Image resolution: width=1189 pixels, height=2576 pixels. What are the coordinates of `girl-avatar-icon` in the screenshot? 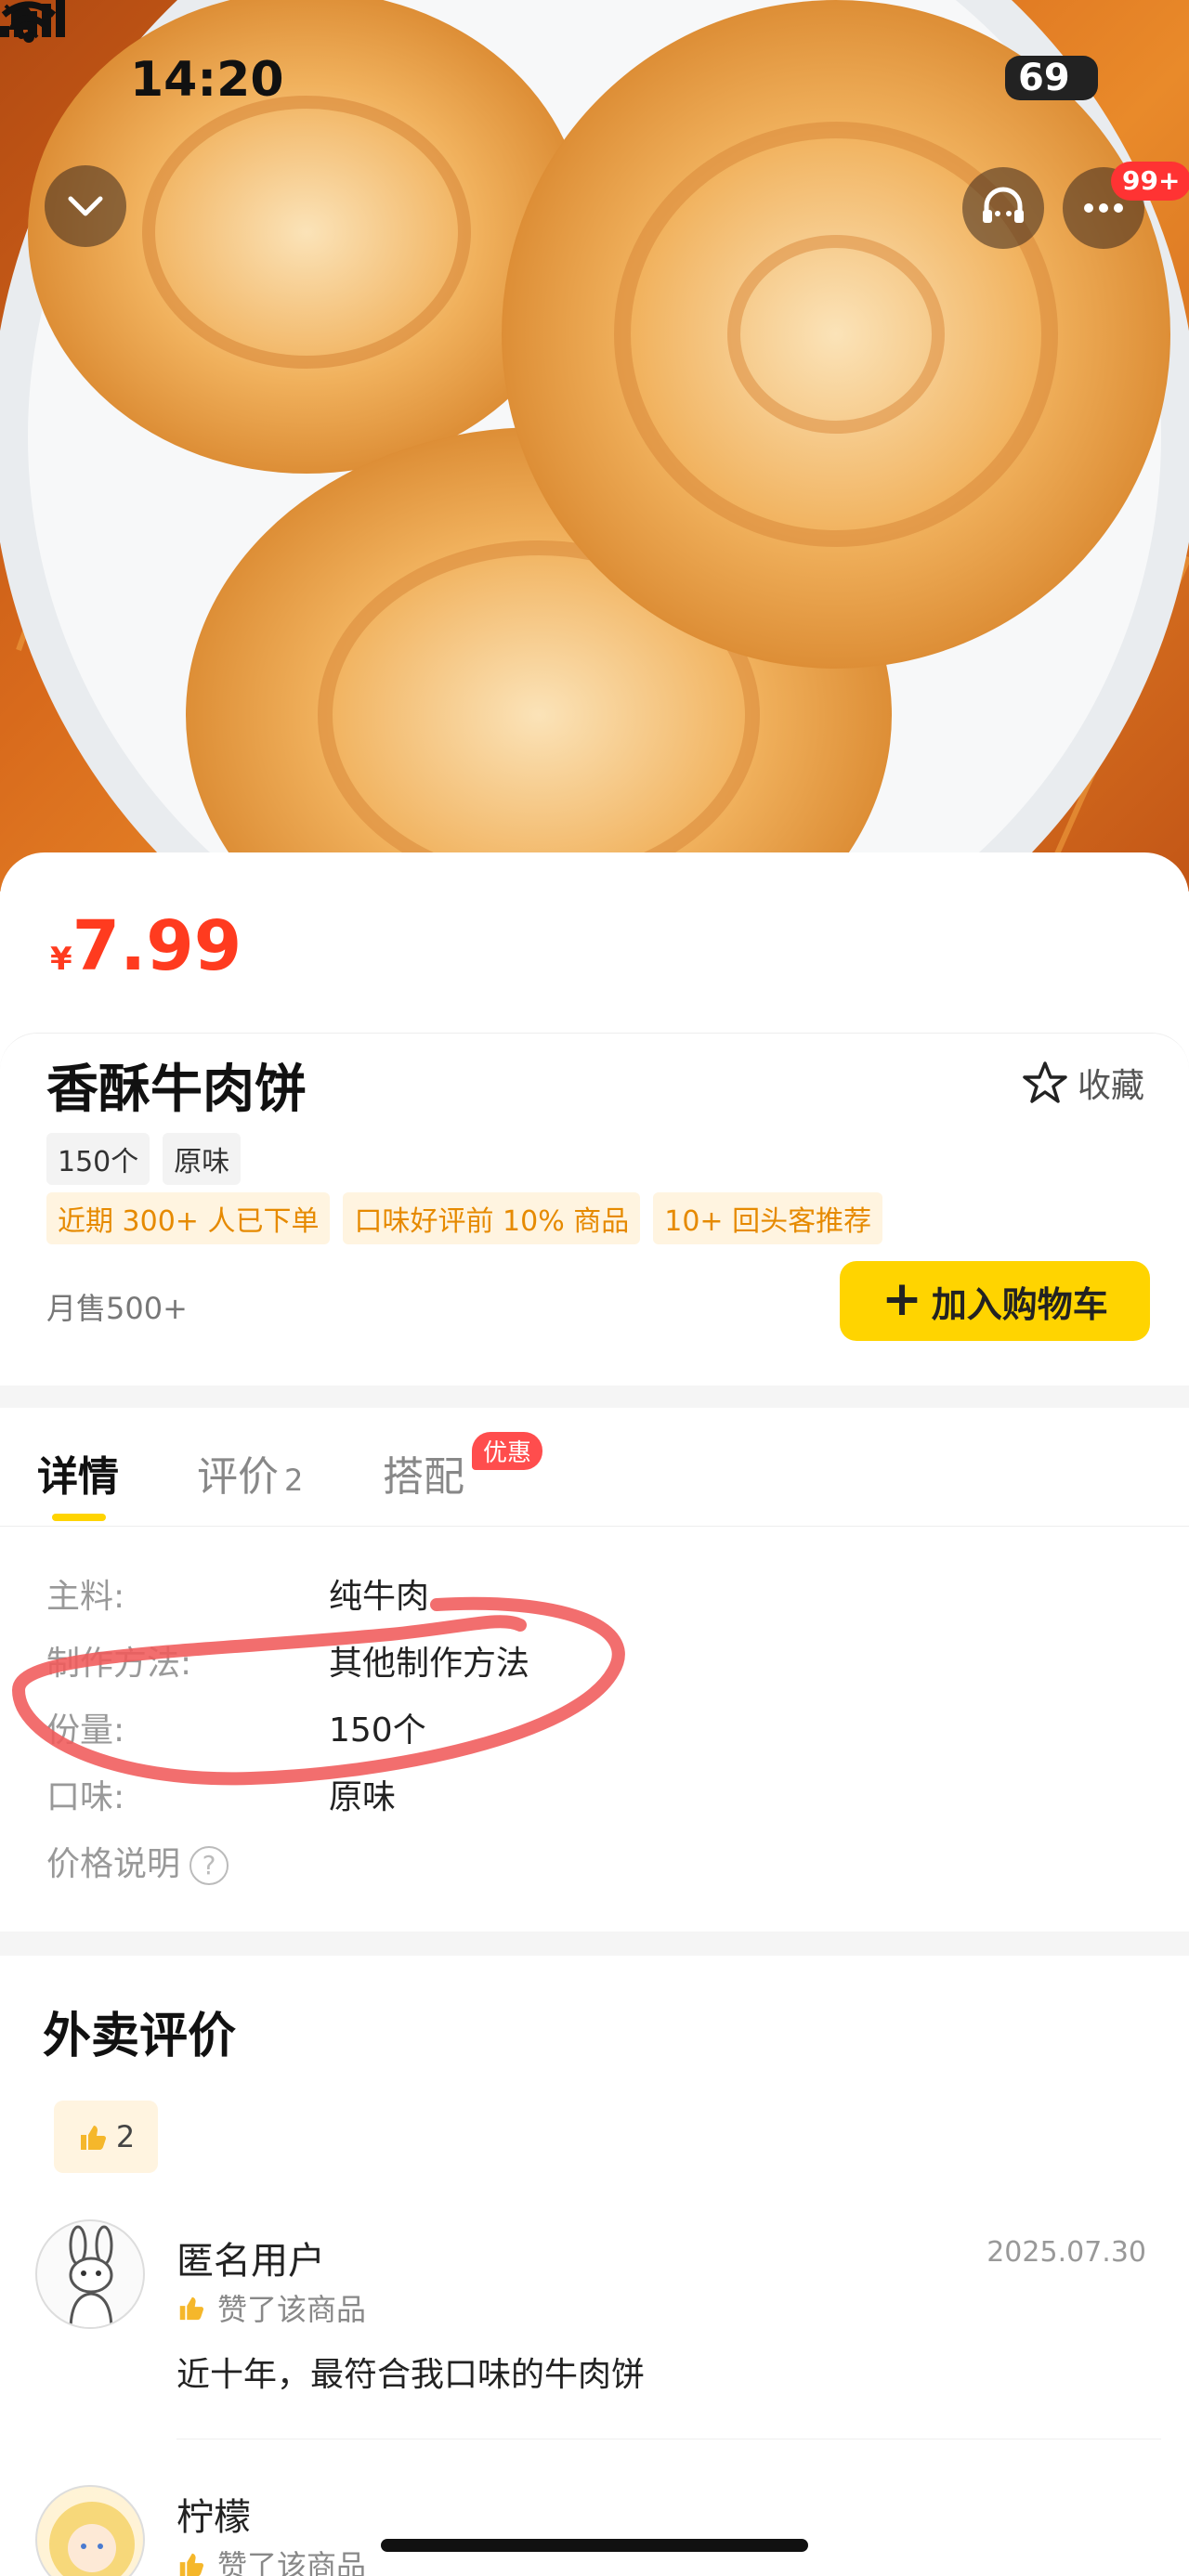 It's located at (92, 2539).